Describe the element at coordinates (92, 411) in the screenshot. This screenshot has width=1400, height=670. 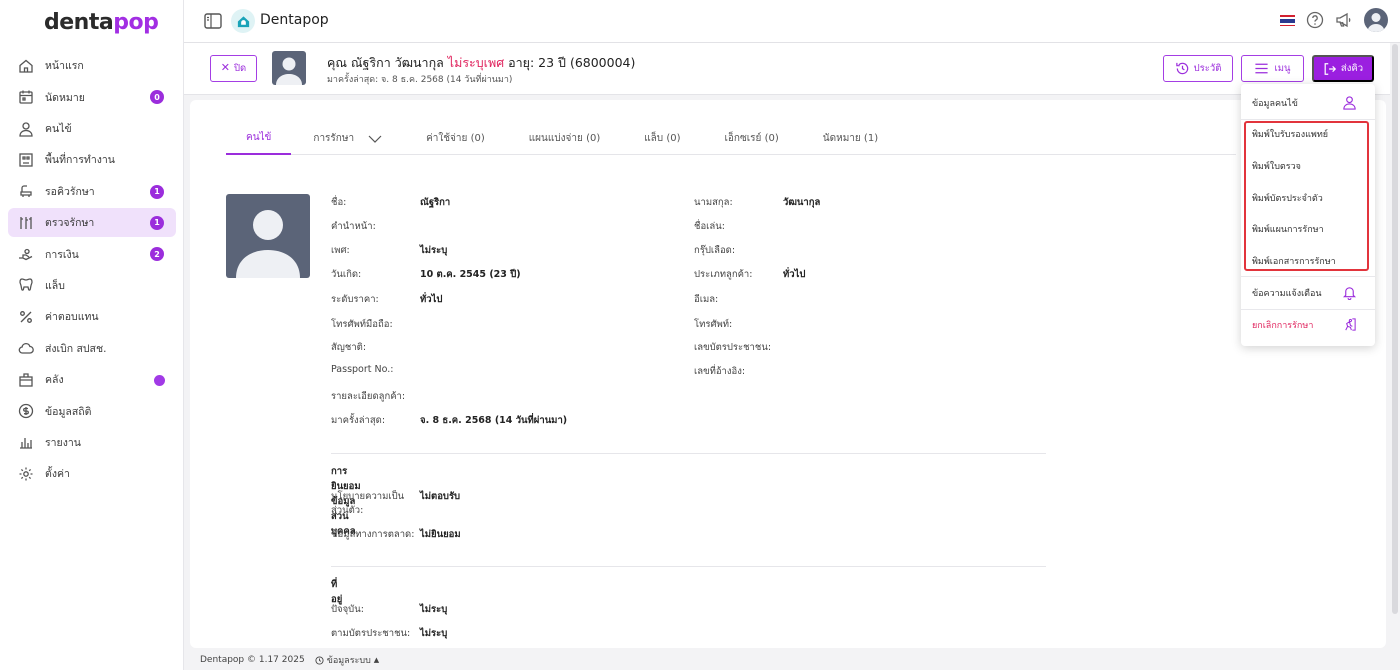
I see `sidebar-item-statistics: ข้อมูลสถิติ` at that location.